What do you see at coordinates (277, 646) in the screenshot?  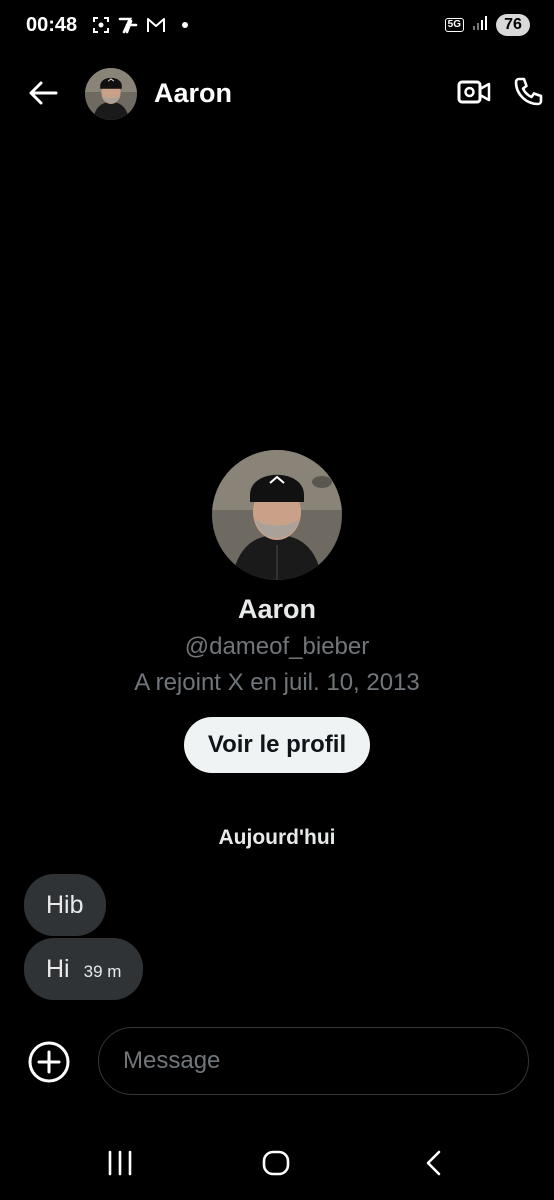 I see `profile-handle: @dameof_bieber` at bounding box center [277, 646].